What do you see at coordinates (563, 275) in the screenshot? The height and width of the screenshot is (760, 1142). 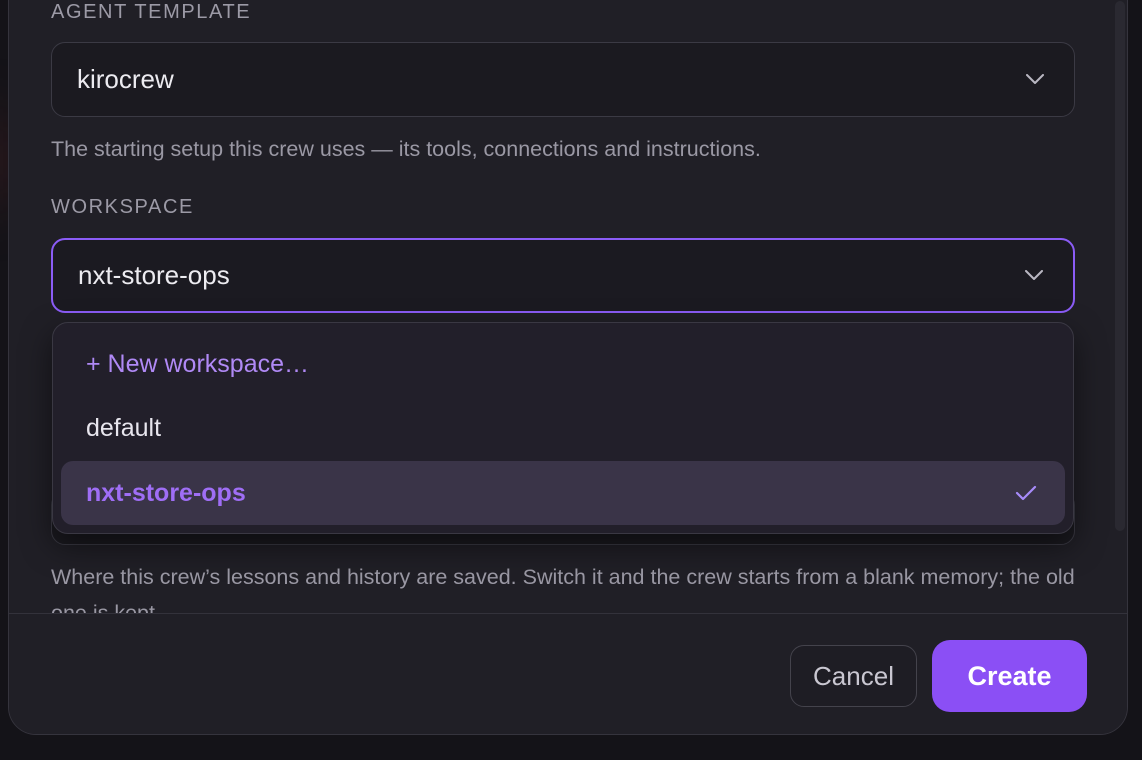 I see `workspace-select: nxt-store-ops` at bounding box center [563, 275].